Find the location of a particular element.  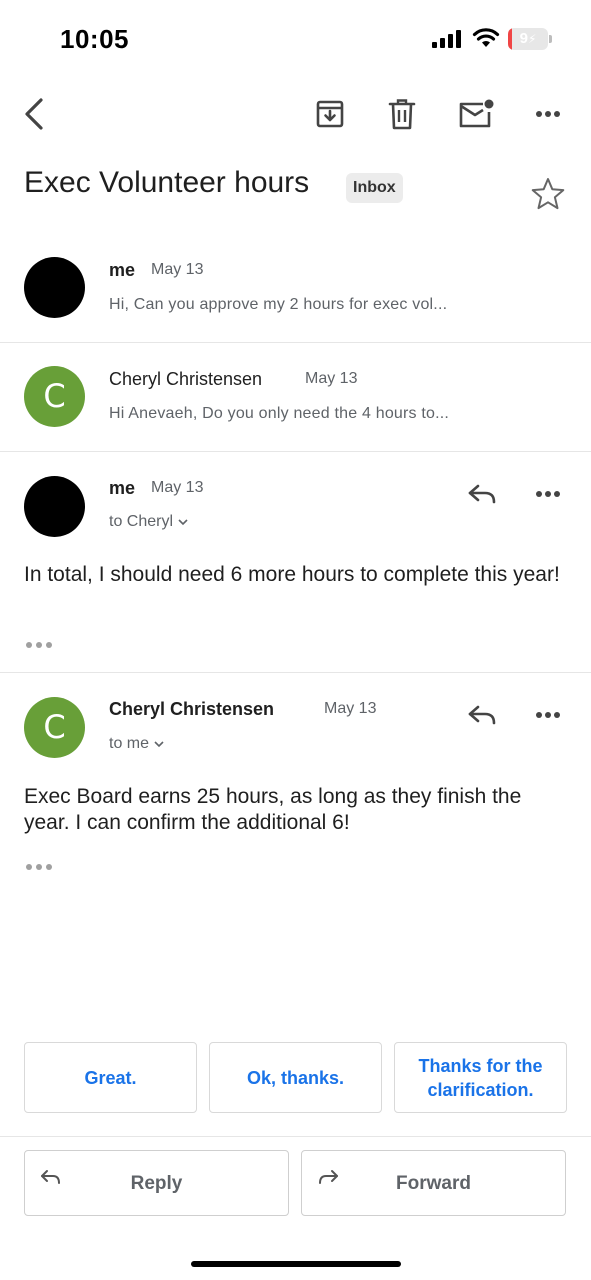

reply-action-button: Reply is located at coordinates (156, 1183).